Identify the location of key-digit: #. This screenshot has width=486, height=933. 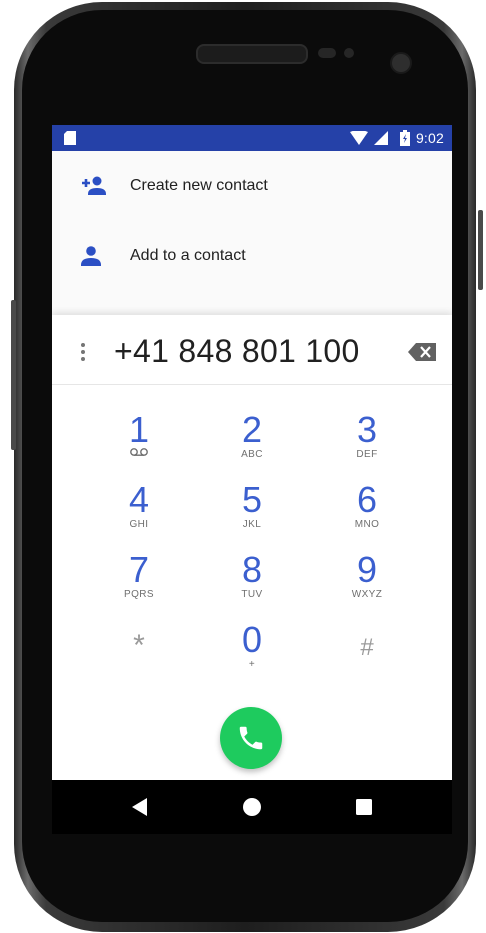
(367, 647).